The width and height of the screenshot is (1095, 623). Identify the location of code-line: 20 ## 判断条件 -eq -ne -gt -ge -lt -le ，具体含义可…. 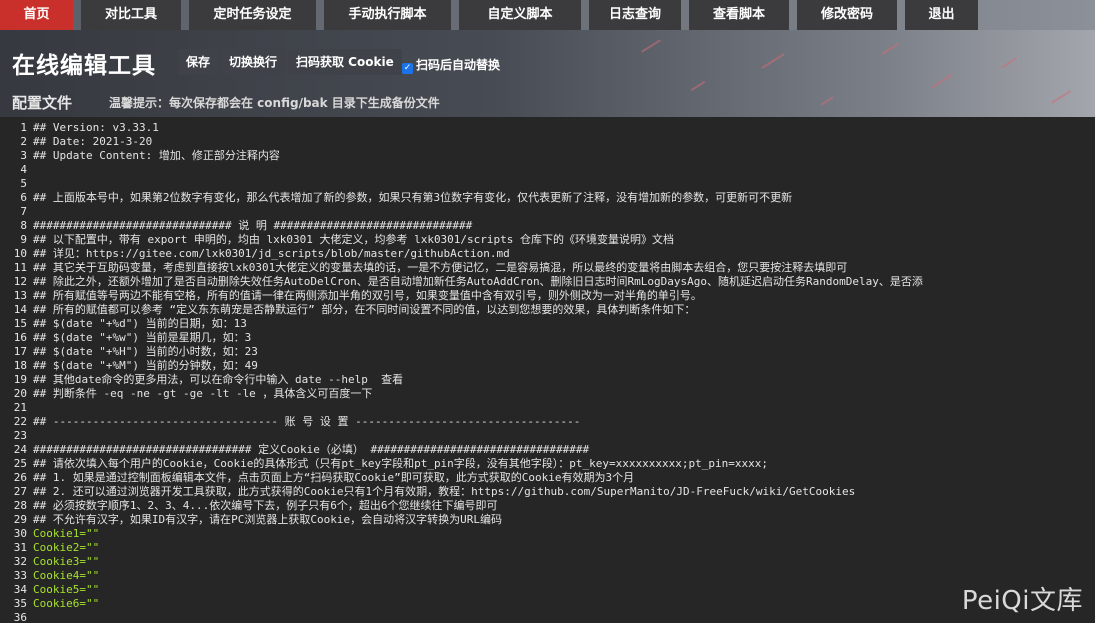
(547, 394).